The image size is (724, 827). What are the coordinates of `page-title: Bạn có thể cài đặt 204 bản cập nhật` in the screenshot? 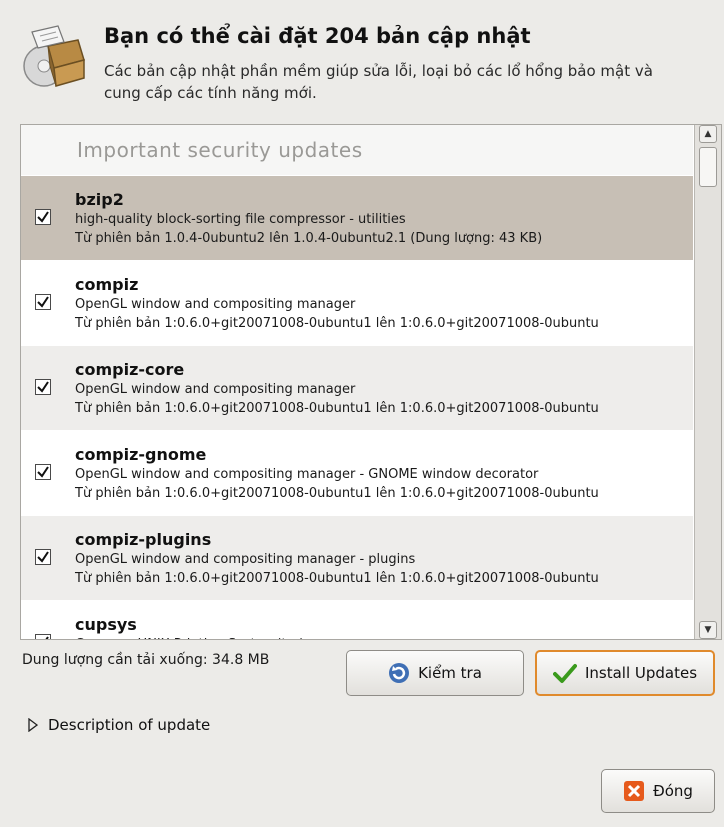 It's located at (317, 36).